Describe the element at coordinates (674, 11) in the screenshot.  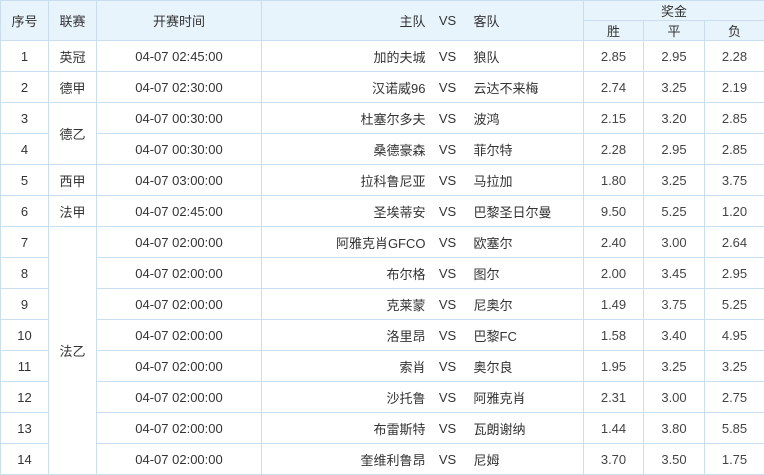
I see `header-prize: 奖金` at that location.